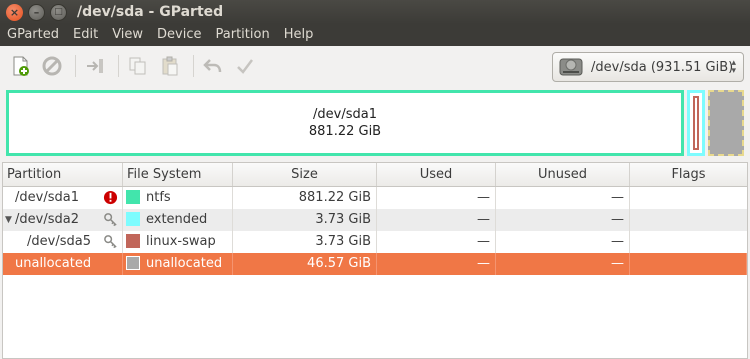 The width and height of the screenshot is (750, 359). Describe the element at coordinates (53, 263) in the screenshot. I see `partition-name: unallocated` at that location.